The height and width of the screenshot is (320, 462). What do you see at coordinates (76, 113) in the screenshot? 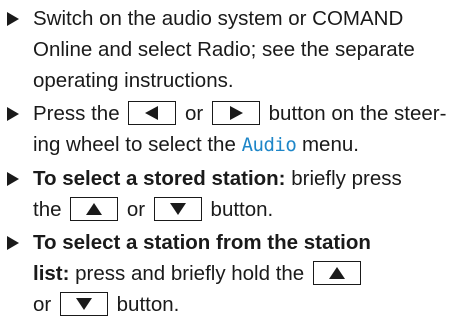
I see `step-text-pre: Press the` at bounding box center [76, 113].